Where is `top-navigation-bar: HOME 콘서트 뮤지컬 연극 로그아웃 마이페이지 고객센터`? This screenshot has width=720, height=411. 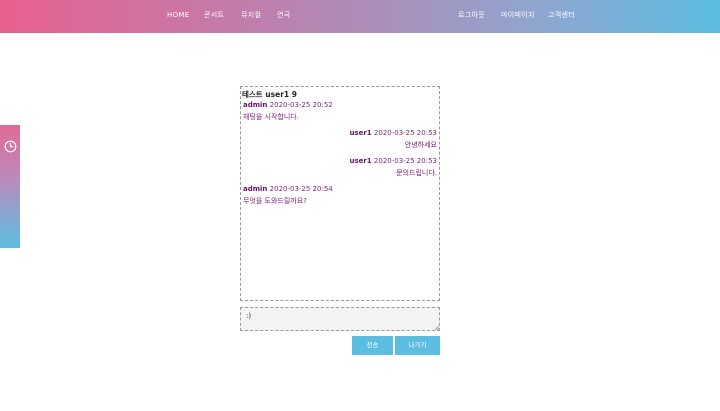
top-navigation-bar: HOME 콘서트 뮤지컬 연극 로그아웃 마이페이지 고객센터 is located at coordinates (360, 16).